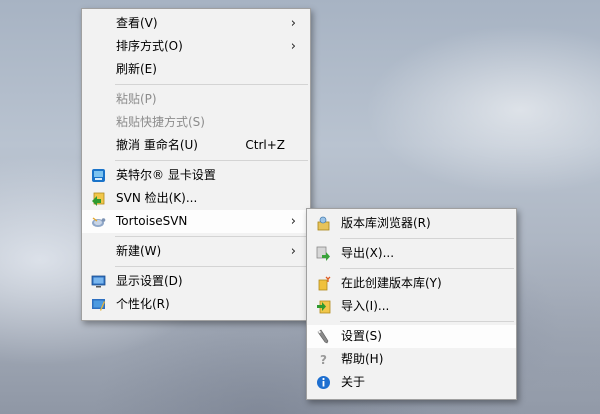  I want to click on import-icon, so click(324, 307).